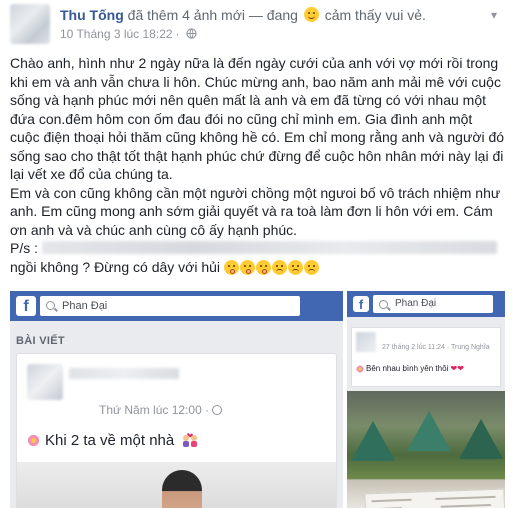 The height and width of the screenshot is (508, 513). What do you see at coordinates (269, 247) in the screenshot?
I see `redacted-text` at bounding box center [269, 247].